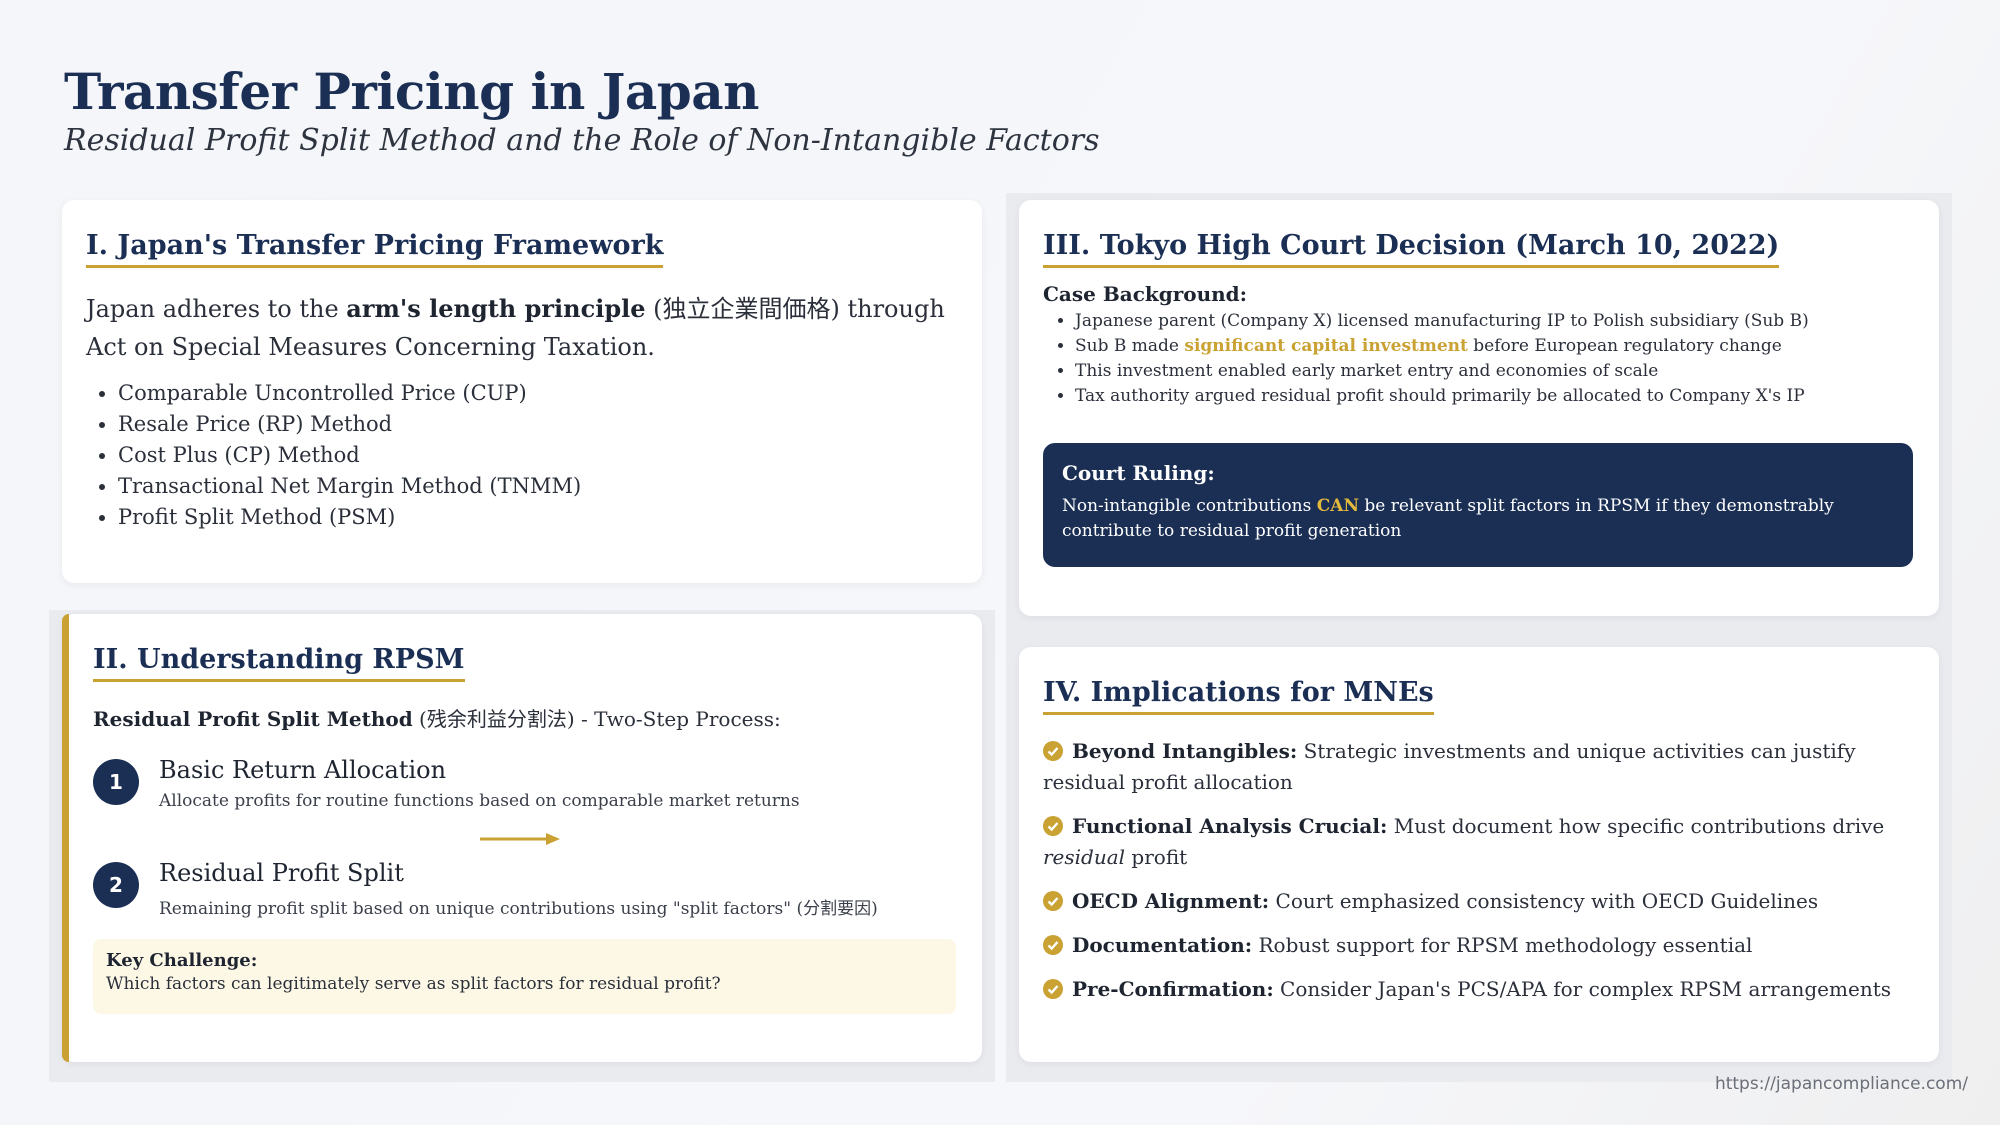 Image resolution: width=2000 pixels, height=1125 pixels. Describe the element at coordinates (281, 873) in the screenshot. I see `step-title-2: Residual Profit Split` at that location.